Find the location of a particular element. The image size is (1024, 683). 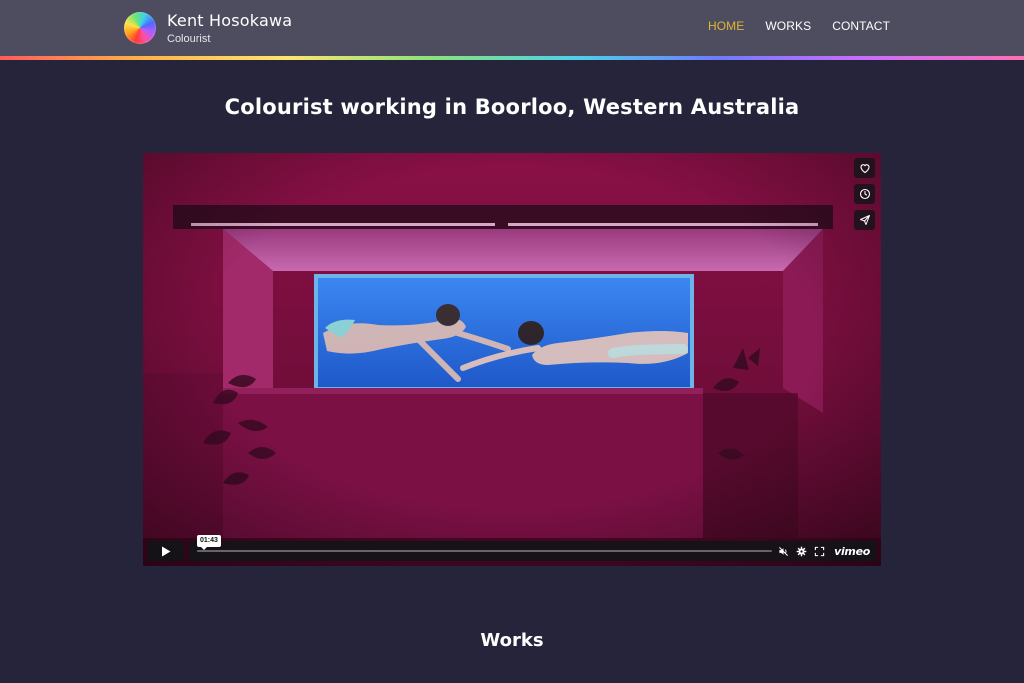

settings-button is located at coordinates (801, 551).